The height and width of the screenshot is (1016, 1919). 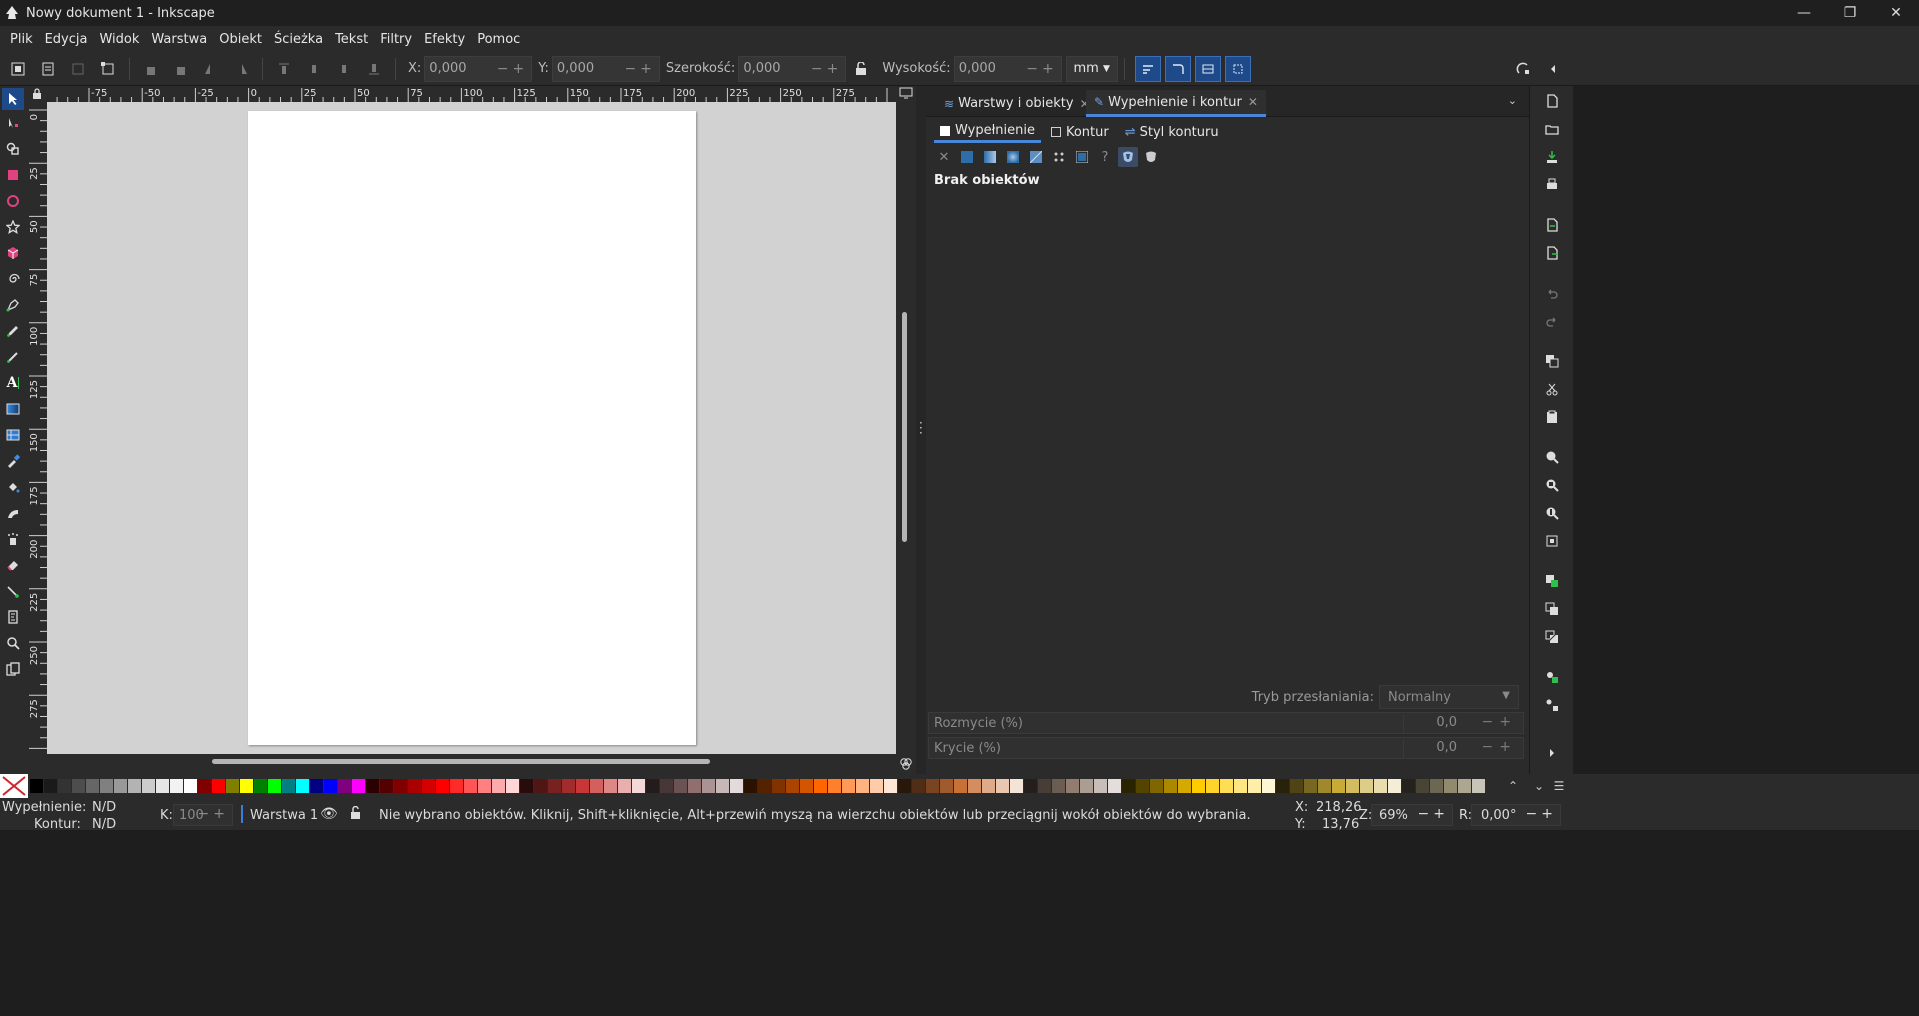 What do you see at coordinates (1552, 753) in the screenshot?
I see `commands-expand-icon` at bounding box center [1552, 753].